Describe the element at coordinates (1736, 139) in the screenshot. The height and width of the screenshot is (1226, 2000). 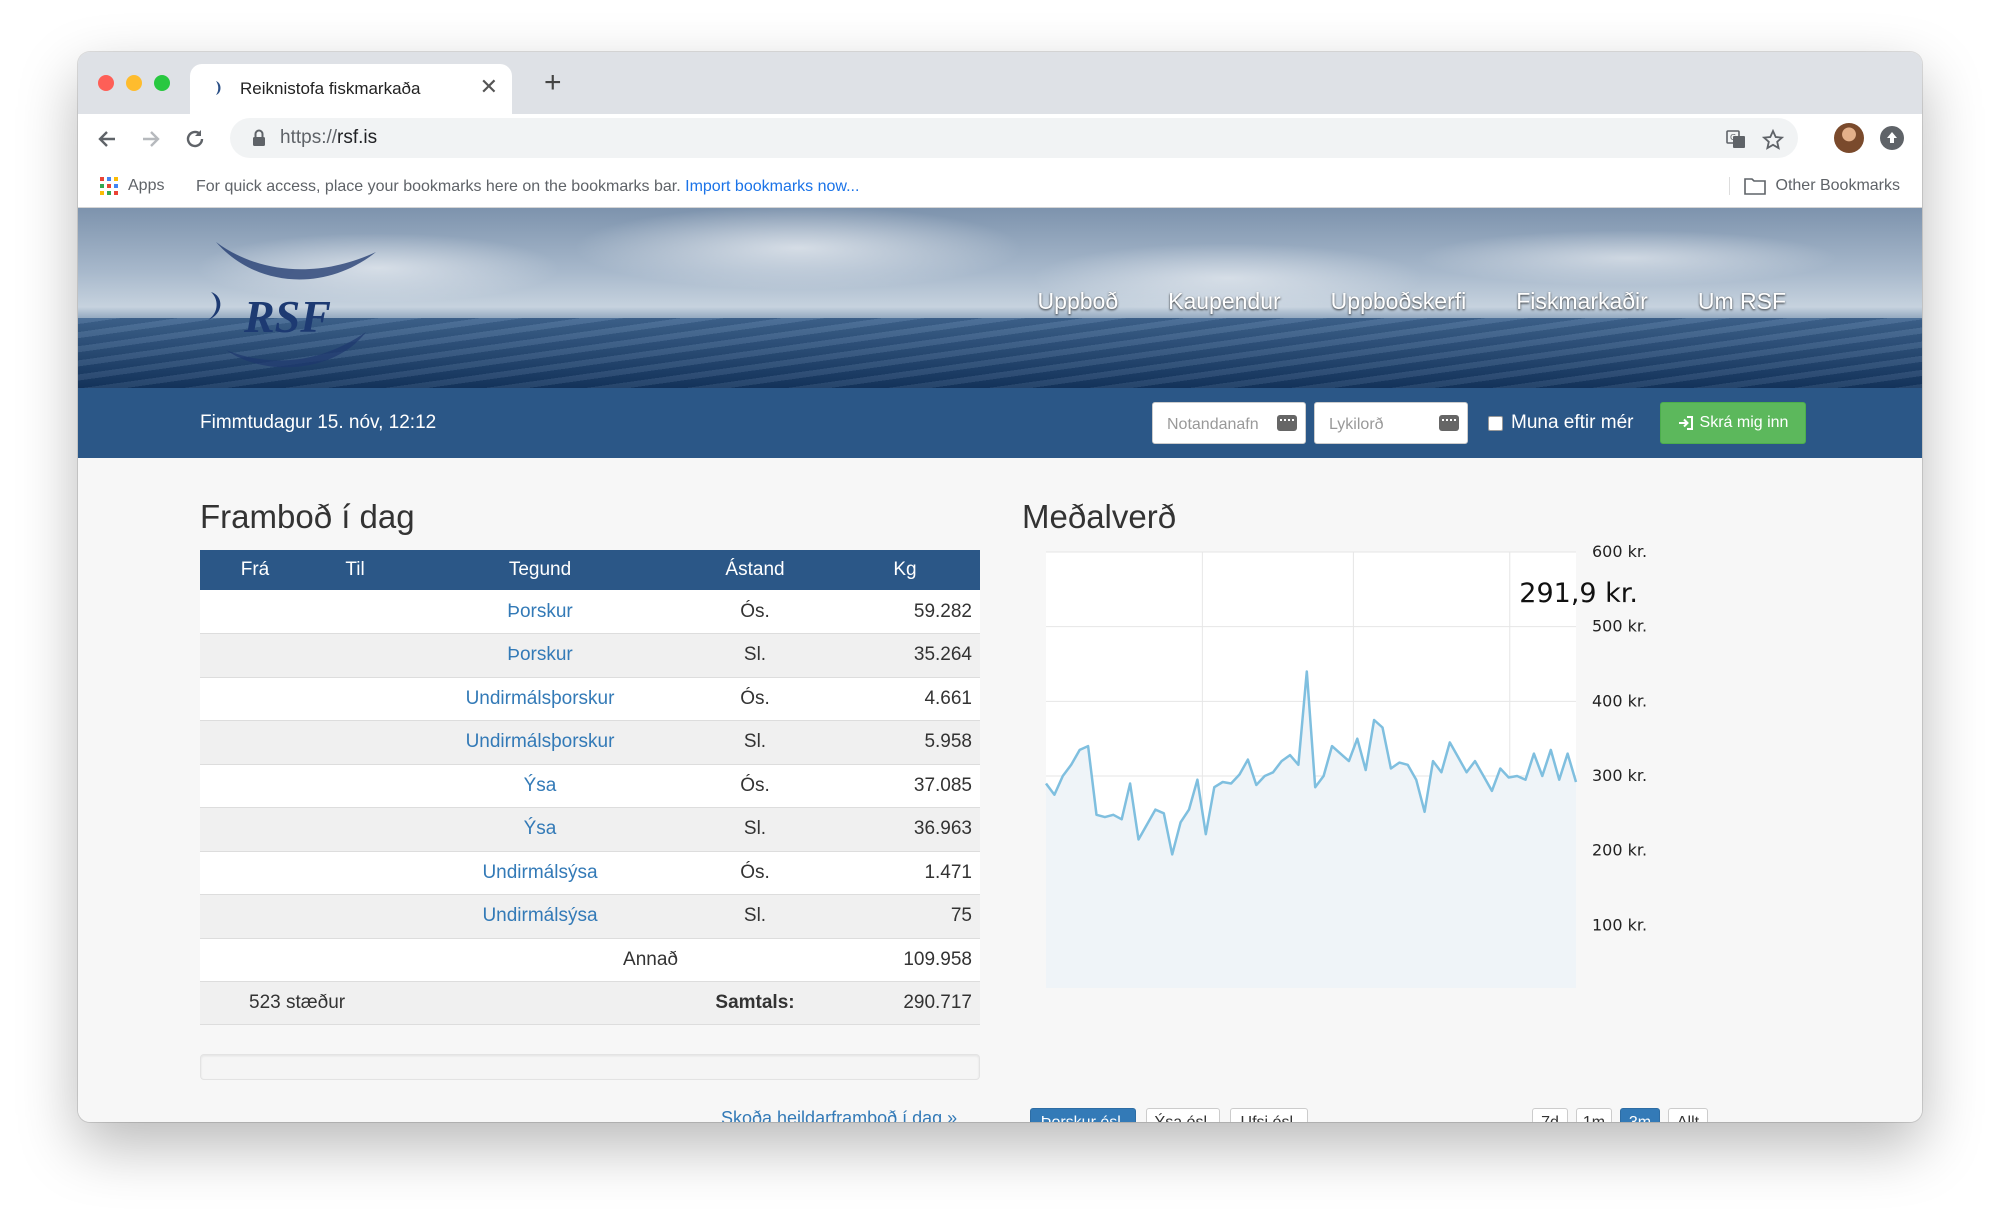
I see `translate-icon: G` at that location.